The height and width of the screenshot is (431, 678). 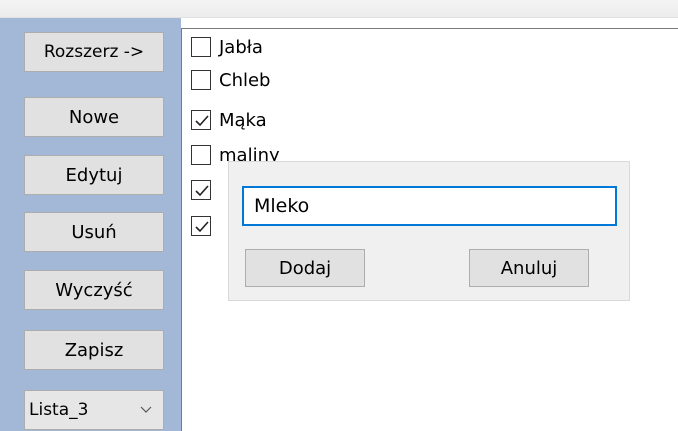 What do you see at coordinates (146, 409) in the screenshot?
I see `chevron-down-icon` at bounding box center [146, 409].